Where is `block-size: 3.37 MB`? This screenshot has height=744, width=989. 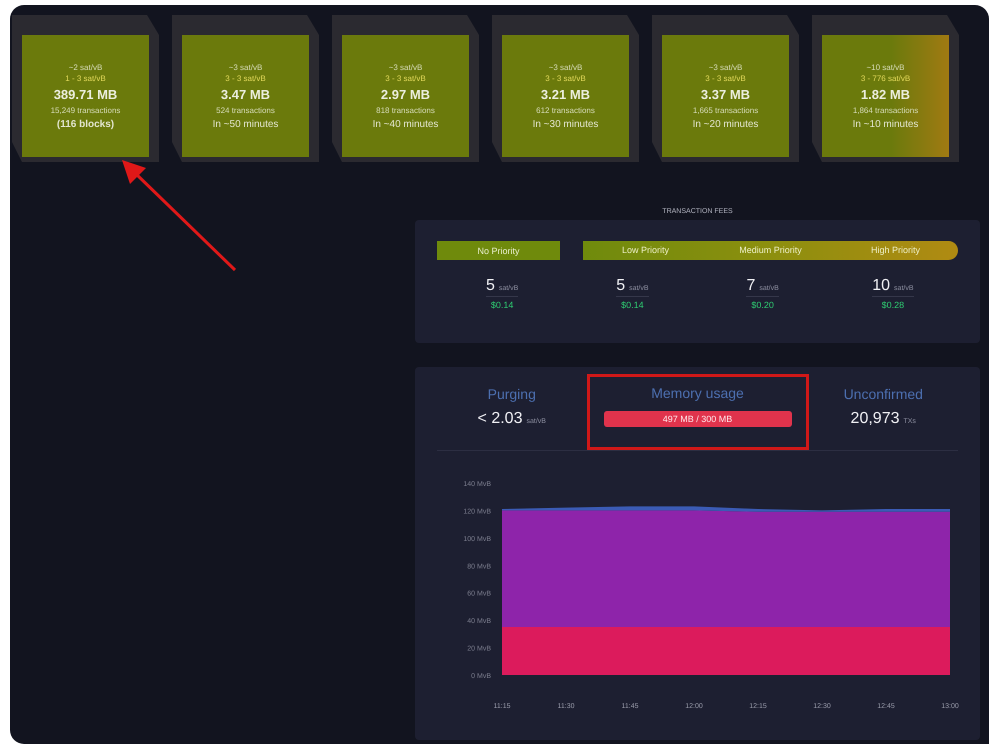 block-size: 3.37 MB is located at coordinates (725, 94).